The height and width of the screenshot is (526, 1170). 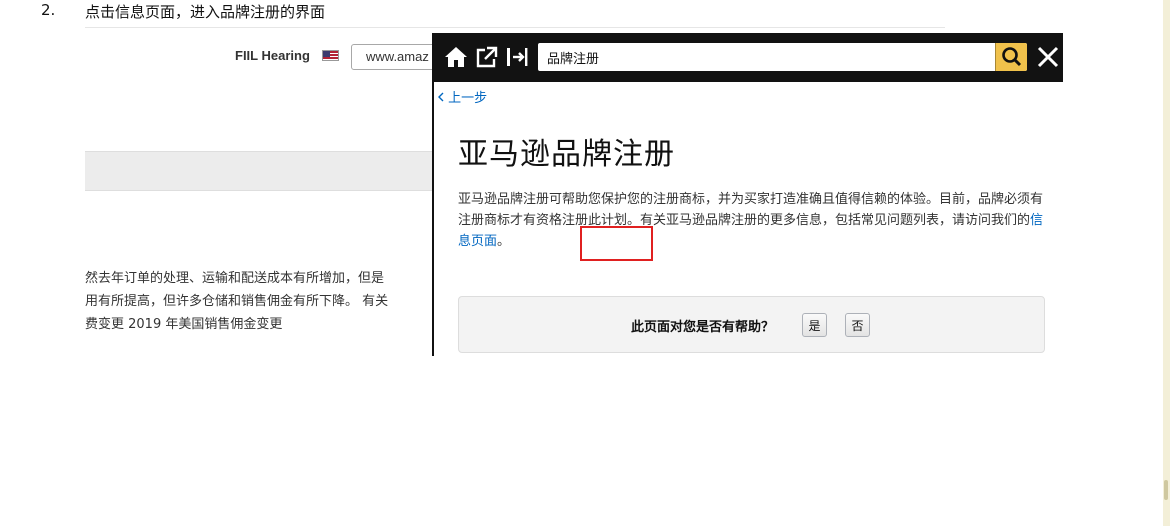 What do you see at coordinates (48, 10) in the screenshot?
I see `step-number: 2.` at bounding box center [48, 10].